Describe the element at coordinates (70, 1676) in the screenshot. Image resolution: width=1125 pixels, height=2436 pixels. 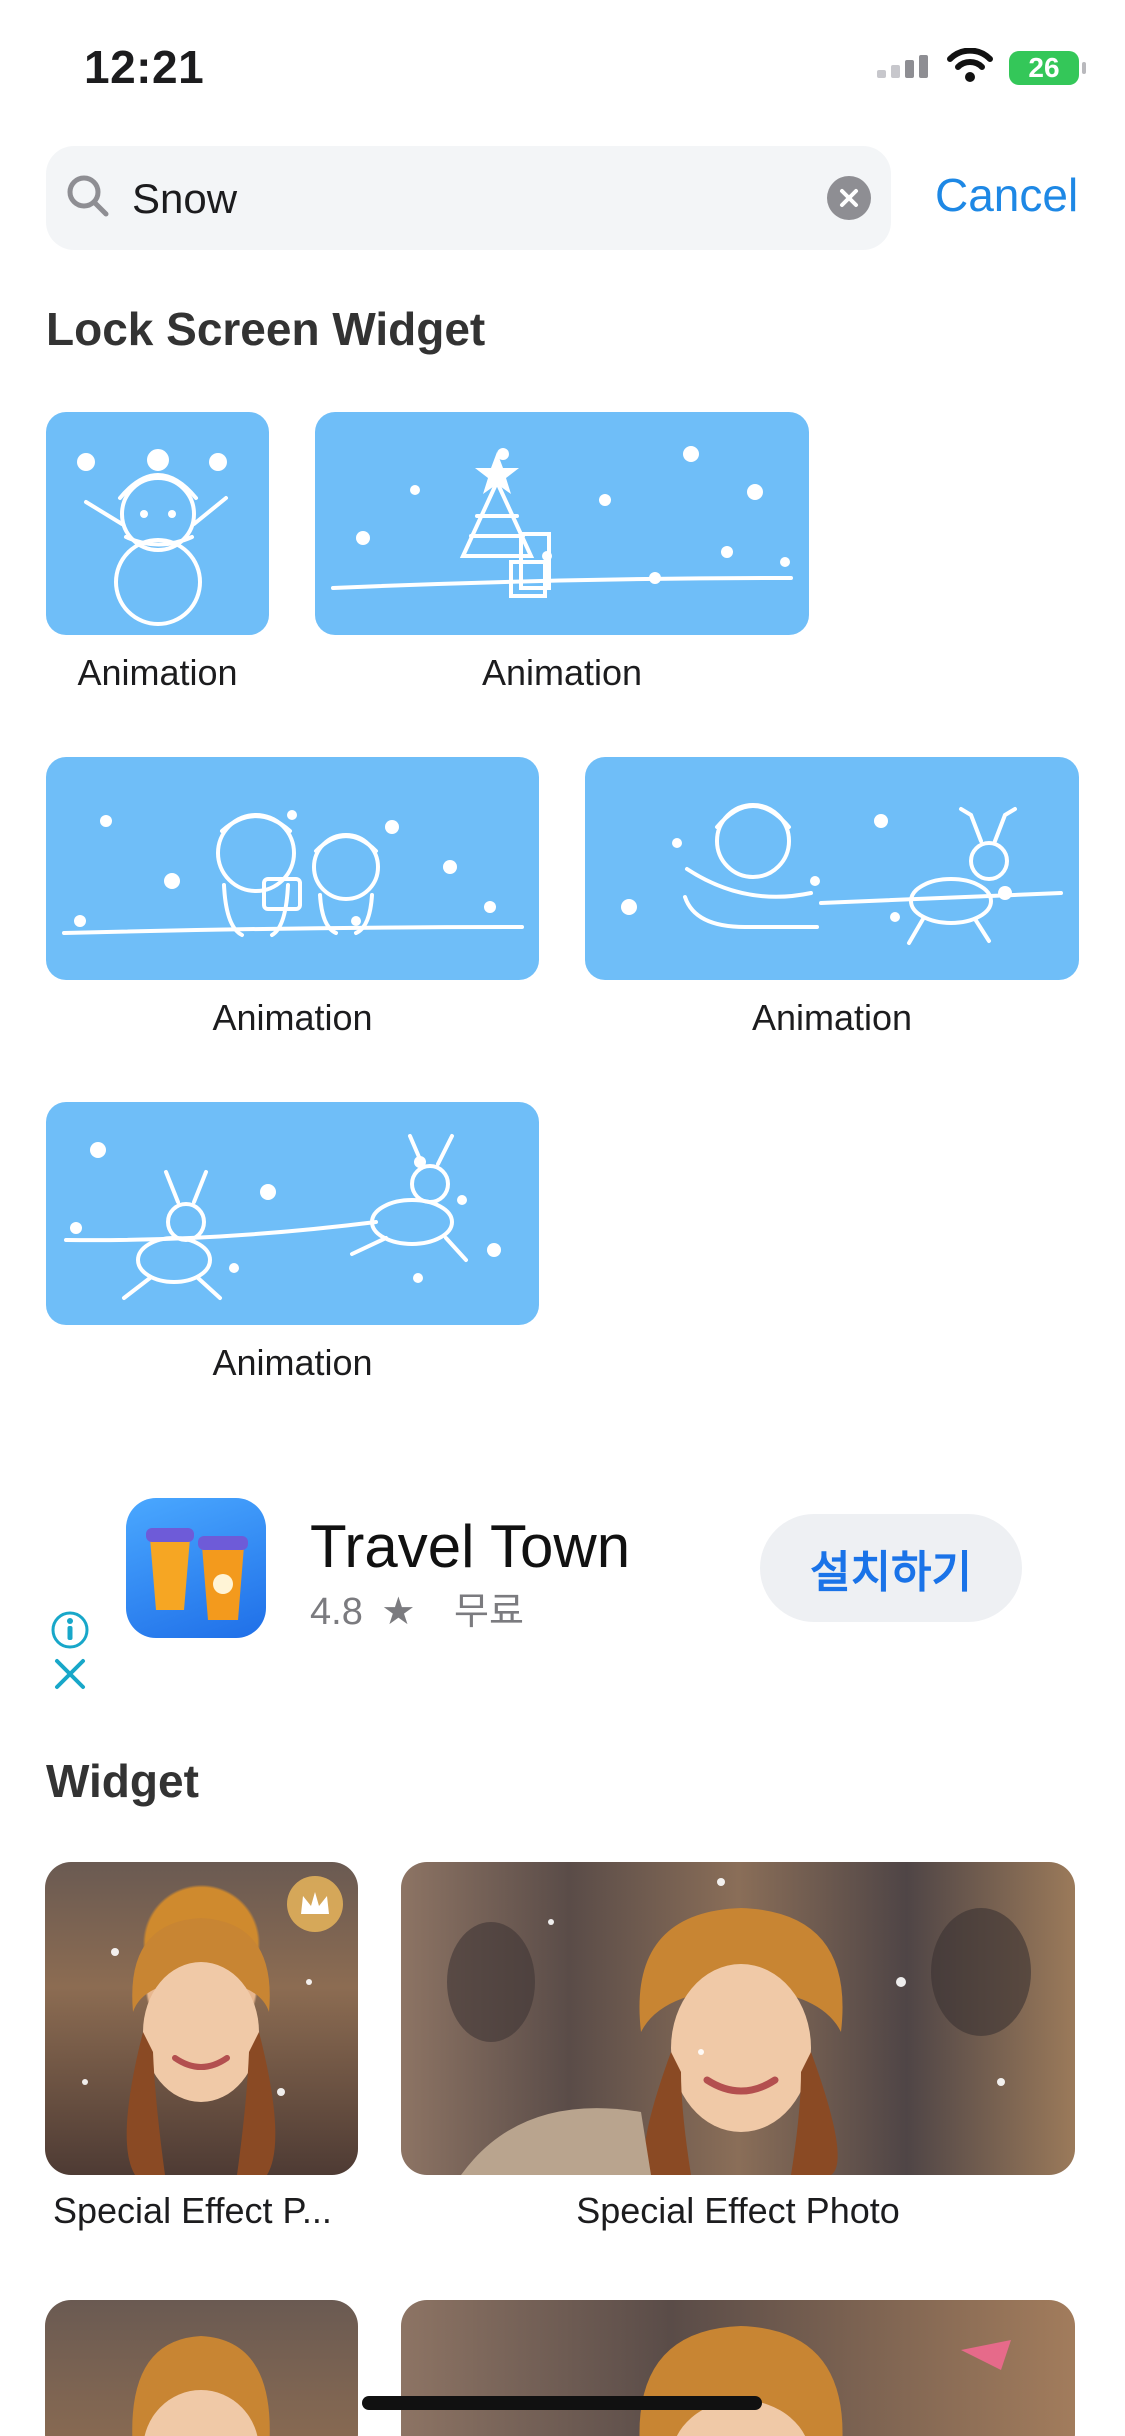
I see `ad-close-icon` at that location.